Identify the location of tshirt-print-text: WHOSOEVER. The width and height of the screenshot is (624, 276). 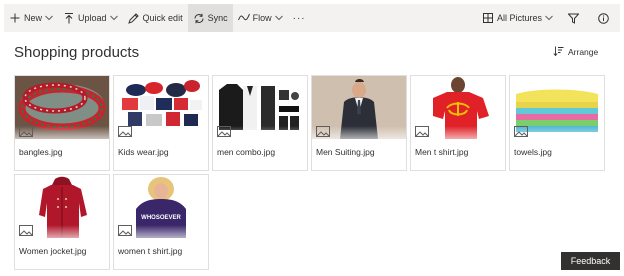
(161, 218).